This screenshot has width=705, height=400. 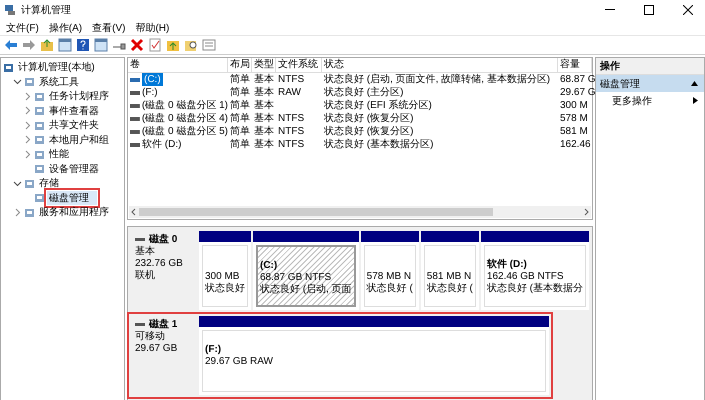 What do you see at coordinates (688, 10) in the screenshot?
I see `close-icon` at bounding box center [688, 10].